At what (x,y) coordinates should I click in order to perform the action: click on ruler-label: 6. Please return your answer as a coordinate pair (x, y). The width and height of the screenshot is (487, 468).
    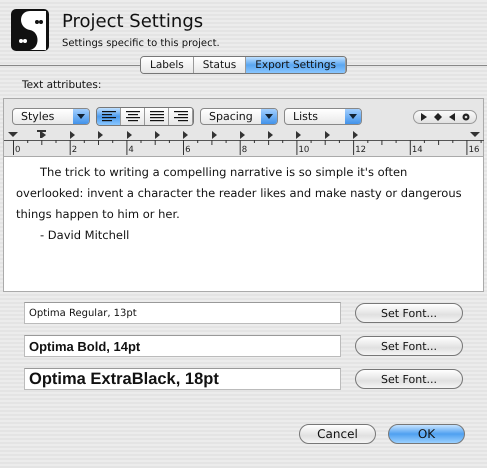
    Looking at the image, I should click on (188, 150).